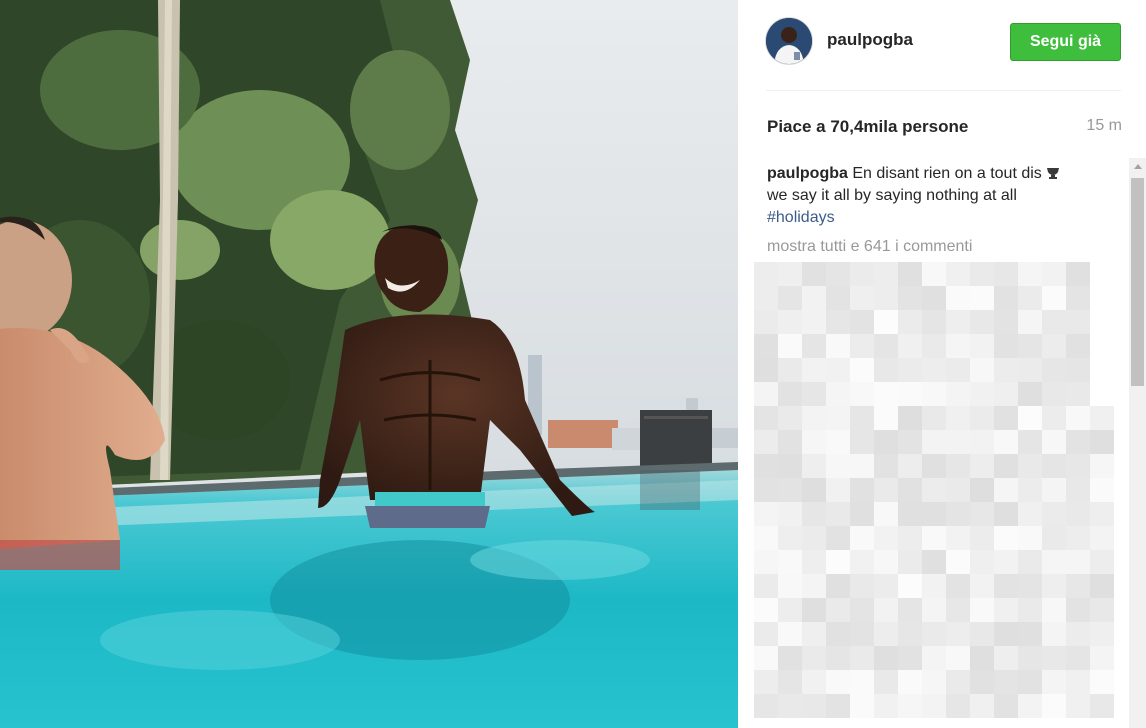 The image size is (1146, 728). Describe the element at coordinates (943, 90) in the screenshot. I see `header-divider` at that location.